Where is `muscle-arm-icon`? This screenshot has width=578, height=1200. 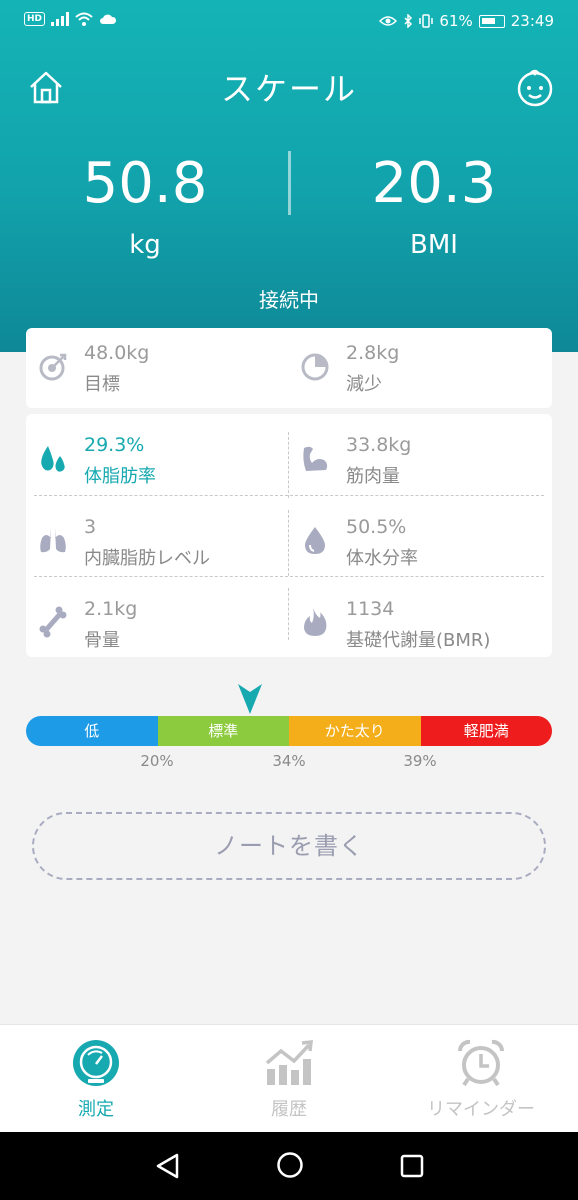
muscle-arm-icon is located at coordinates (315, 458).